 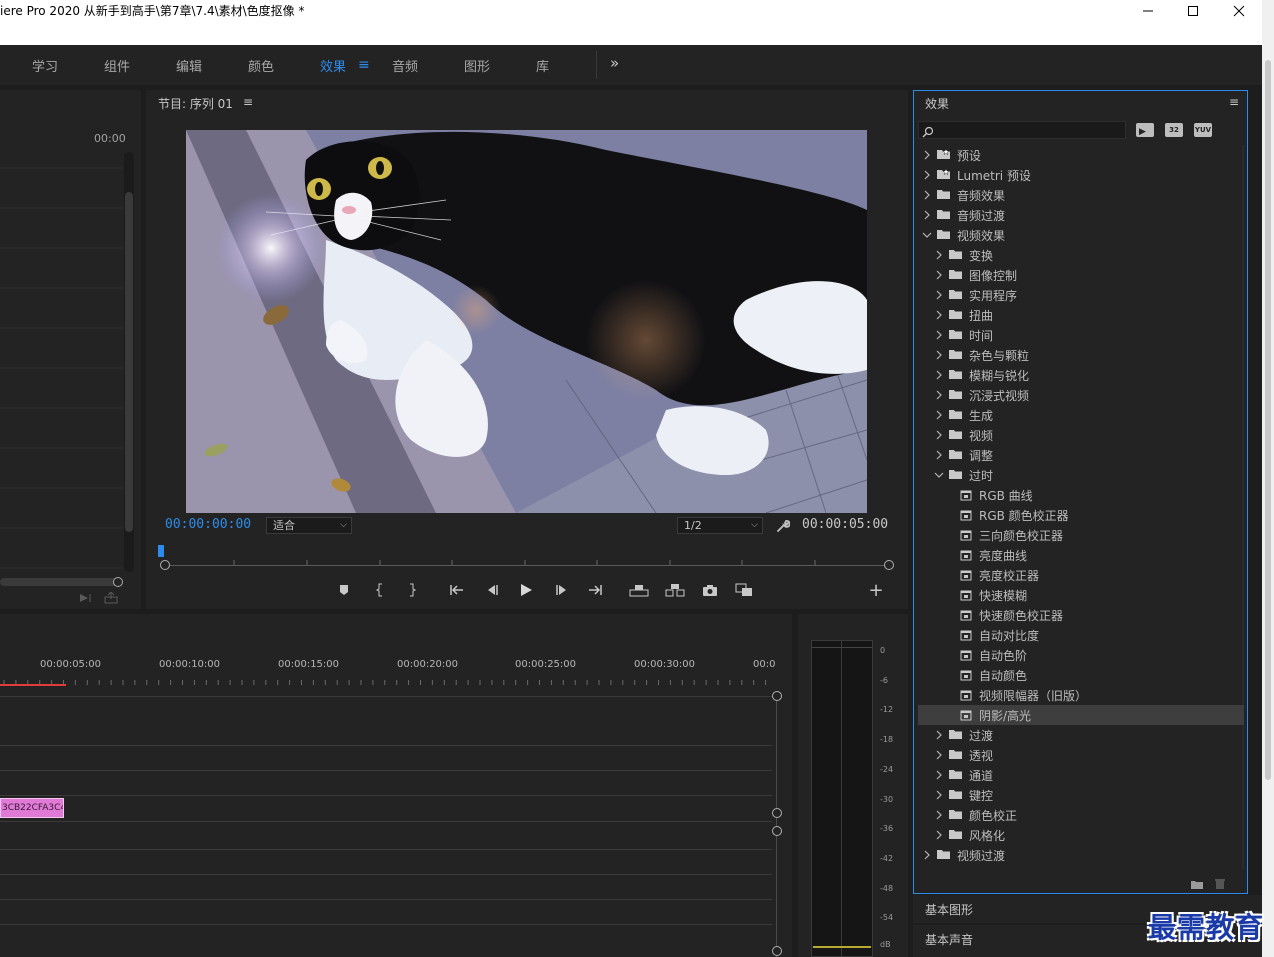 What do you see at coordinates (937, 103) in the screenshot?
I see `effects-panel-title: 效果` at bounding box center [937, 103].